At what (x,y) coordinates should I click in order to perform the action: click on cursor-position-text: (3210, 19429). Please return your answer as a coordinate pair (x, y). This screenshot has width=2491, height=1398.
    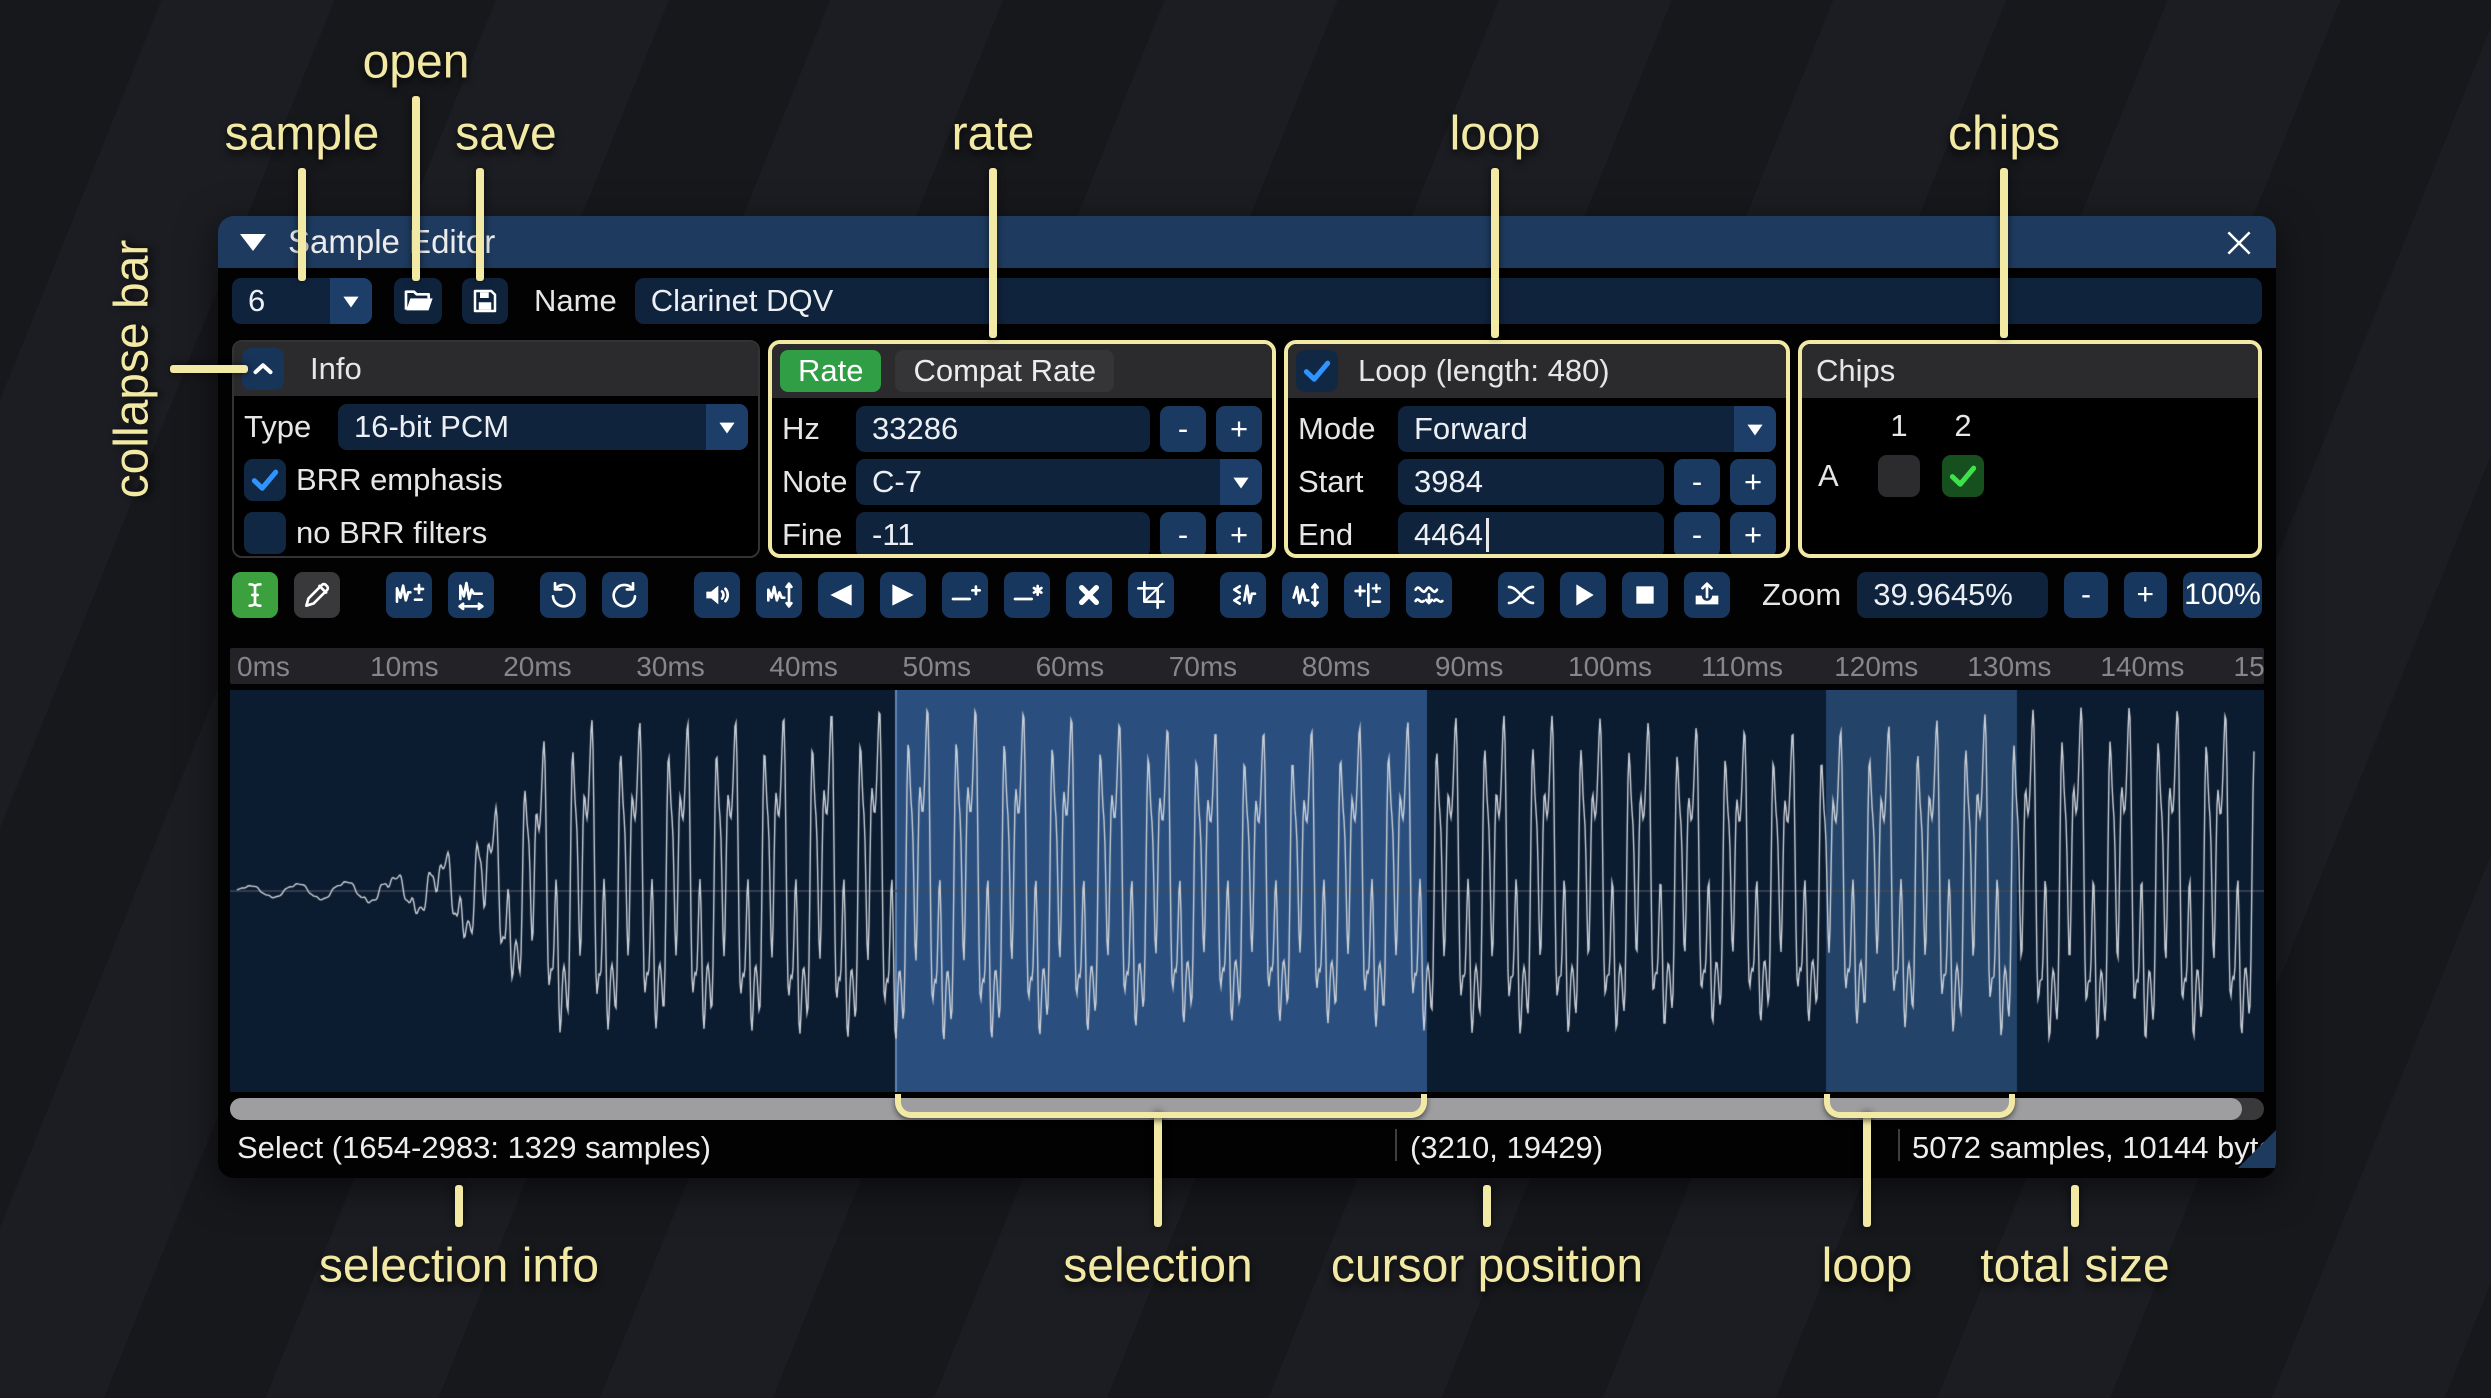
    Looking at the image, I should click on (1507, 1147).